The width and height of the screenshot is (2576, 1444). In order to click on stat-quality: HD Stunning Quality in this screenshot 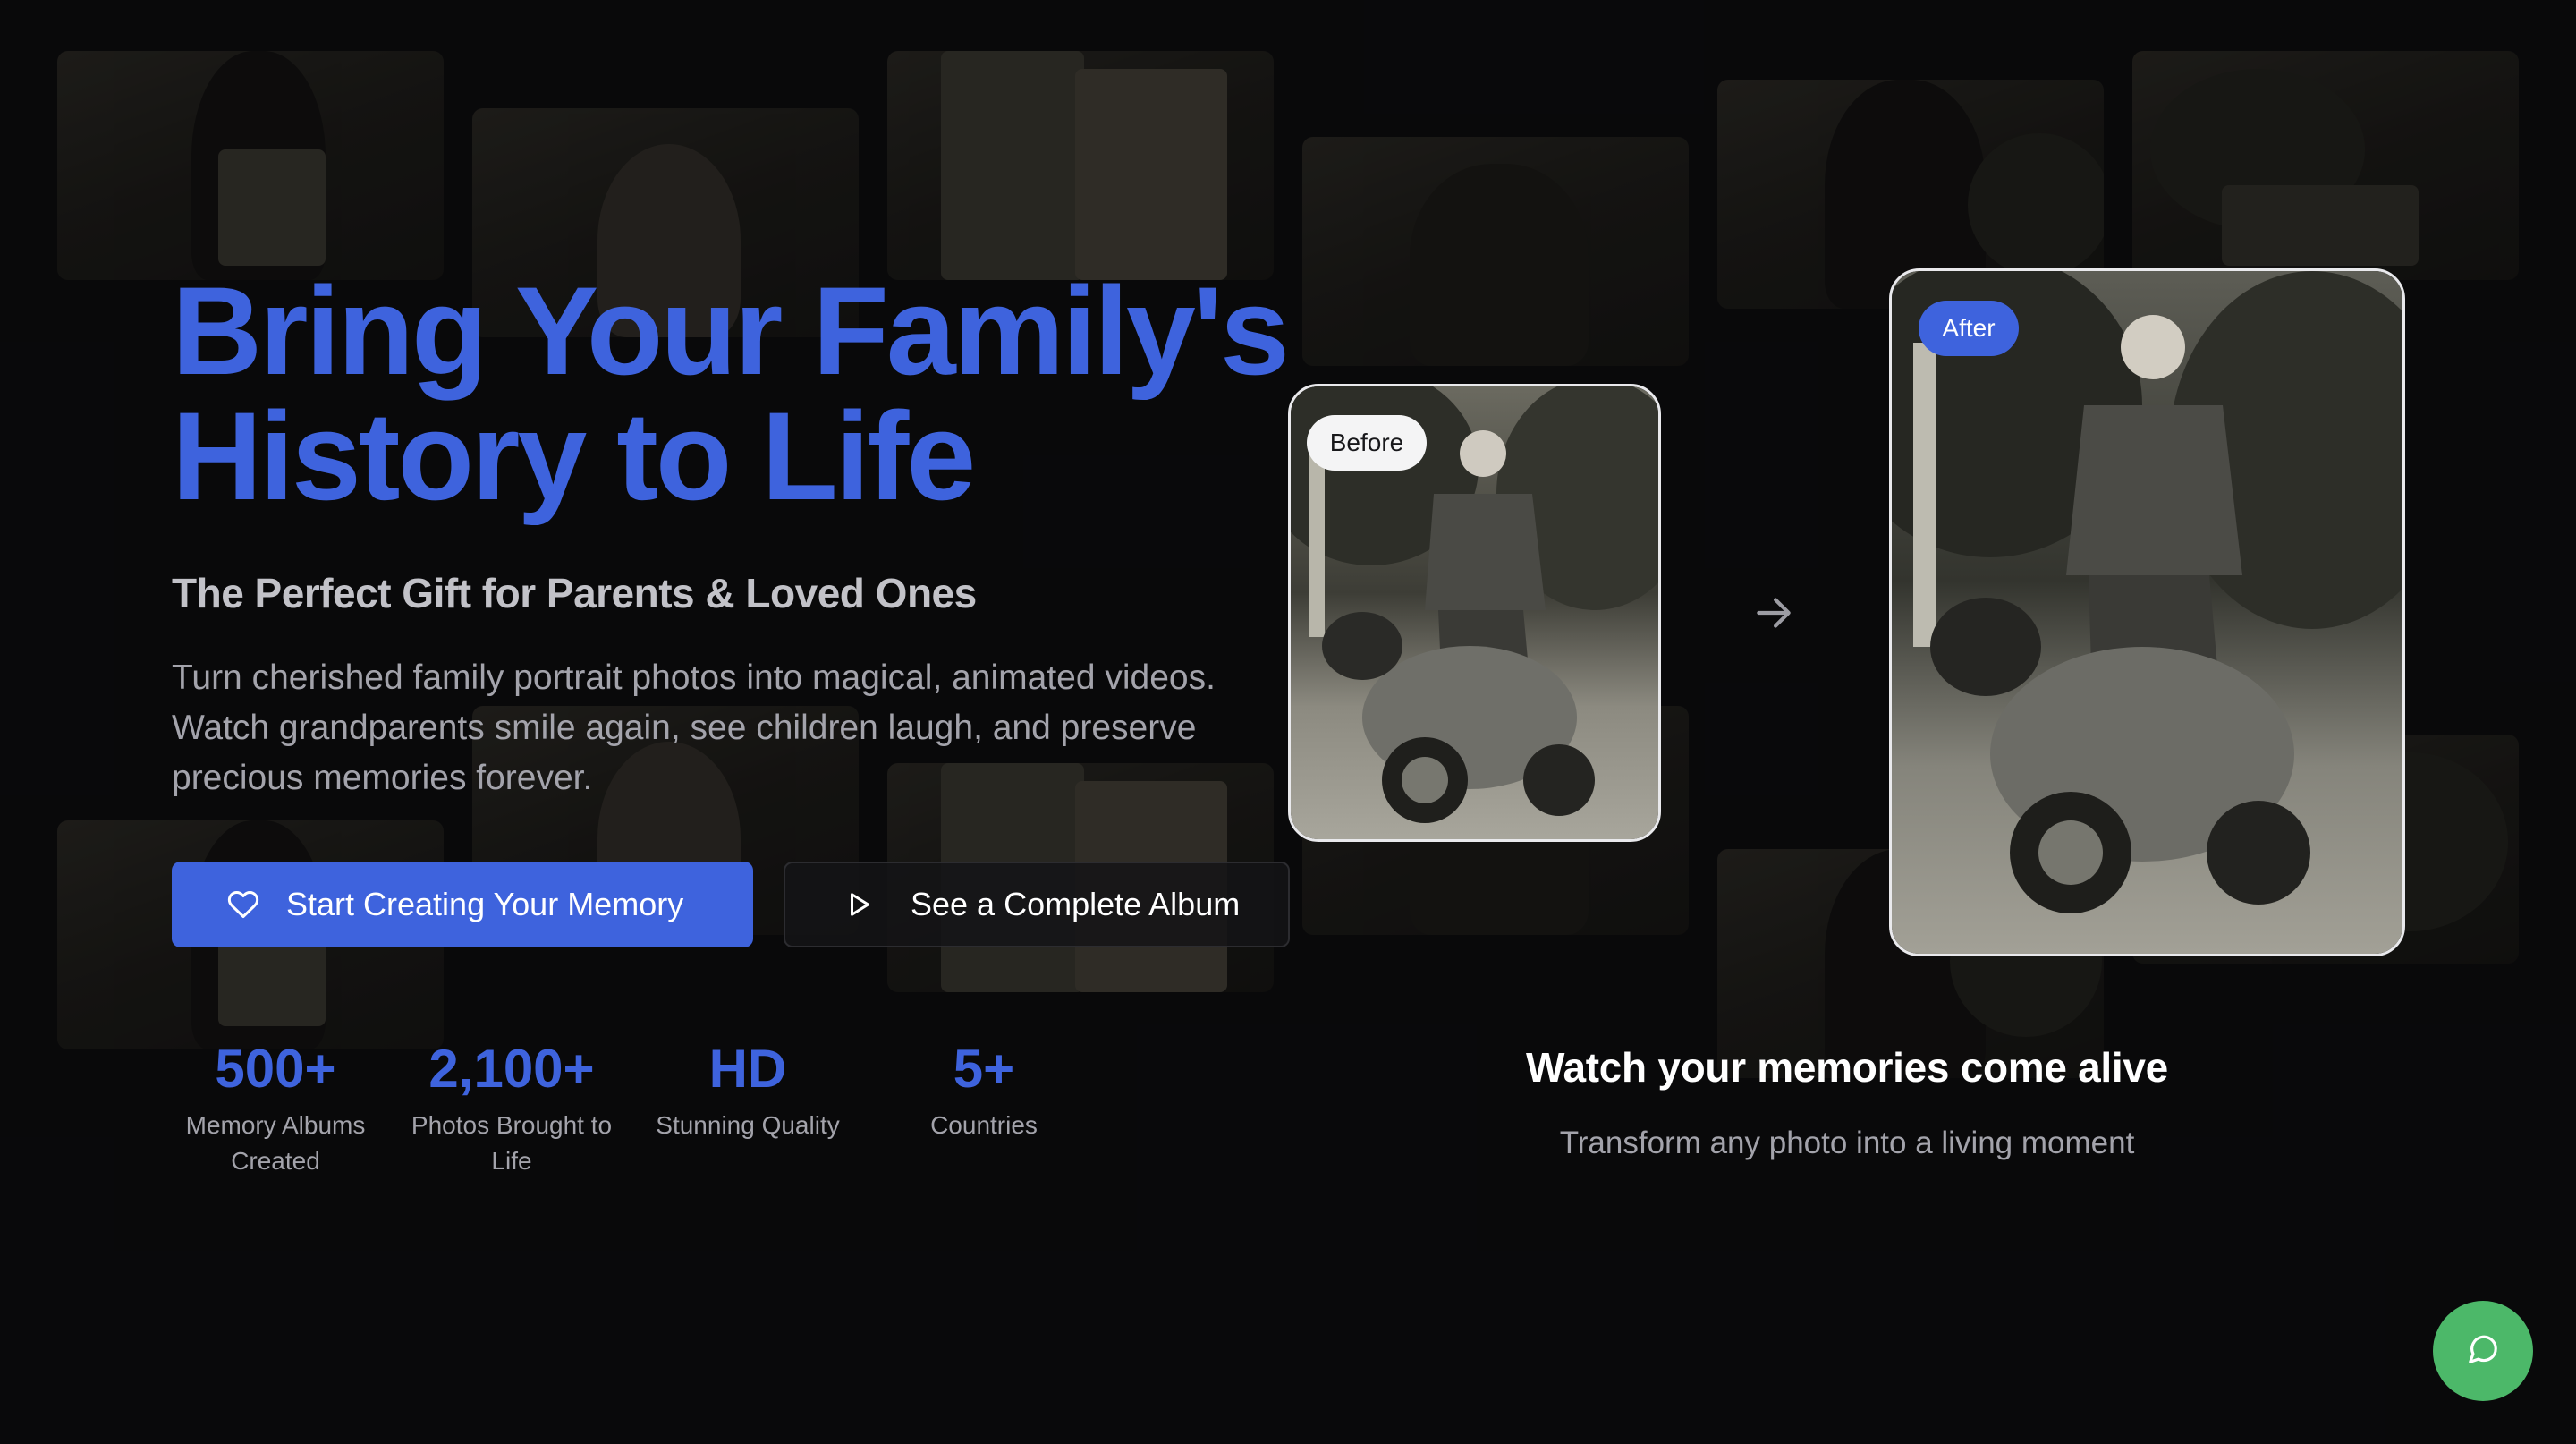, I will do `click(747, 1090)`.